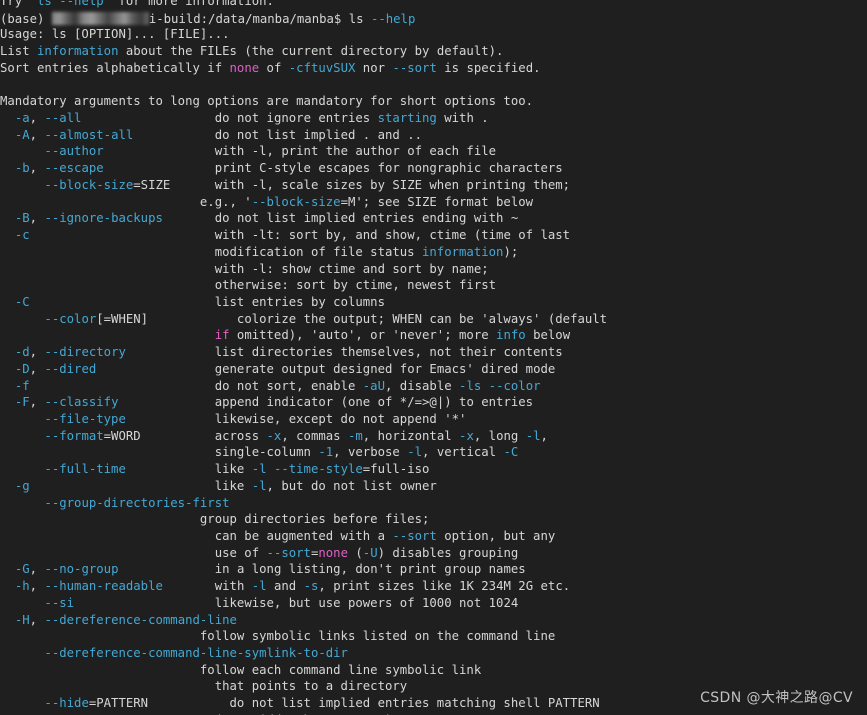 The height and width of the screenshot is (715, 867). Describe the element at coordinates (22, 586) in the screenshot. I see `option-flag-text: -h` at that location.